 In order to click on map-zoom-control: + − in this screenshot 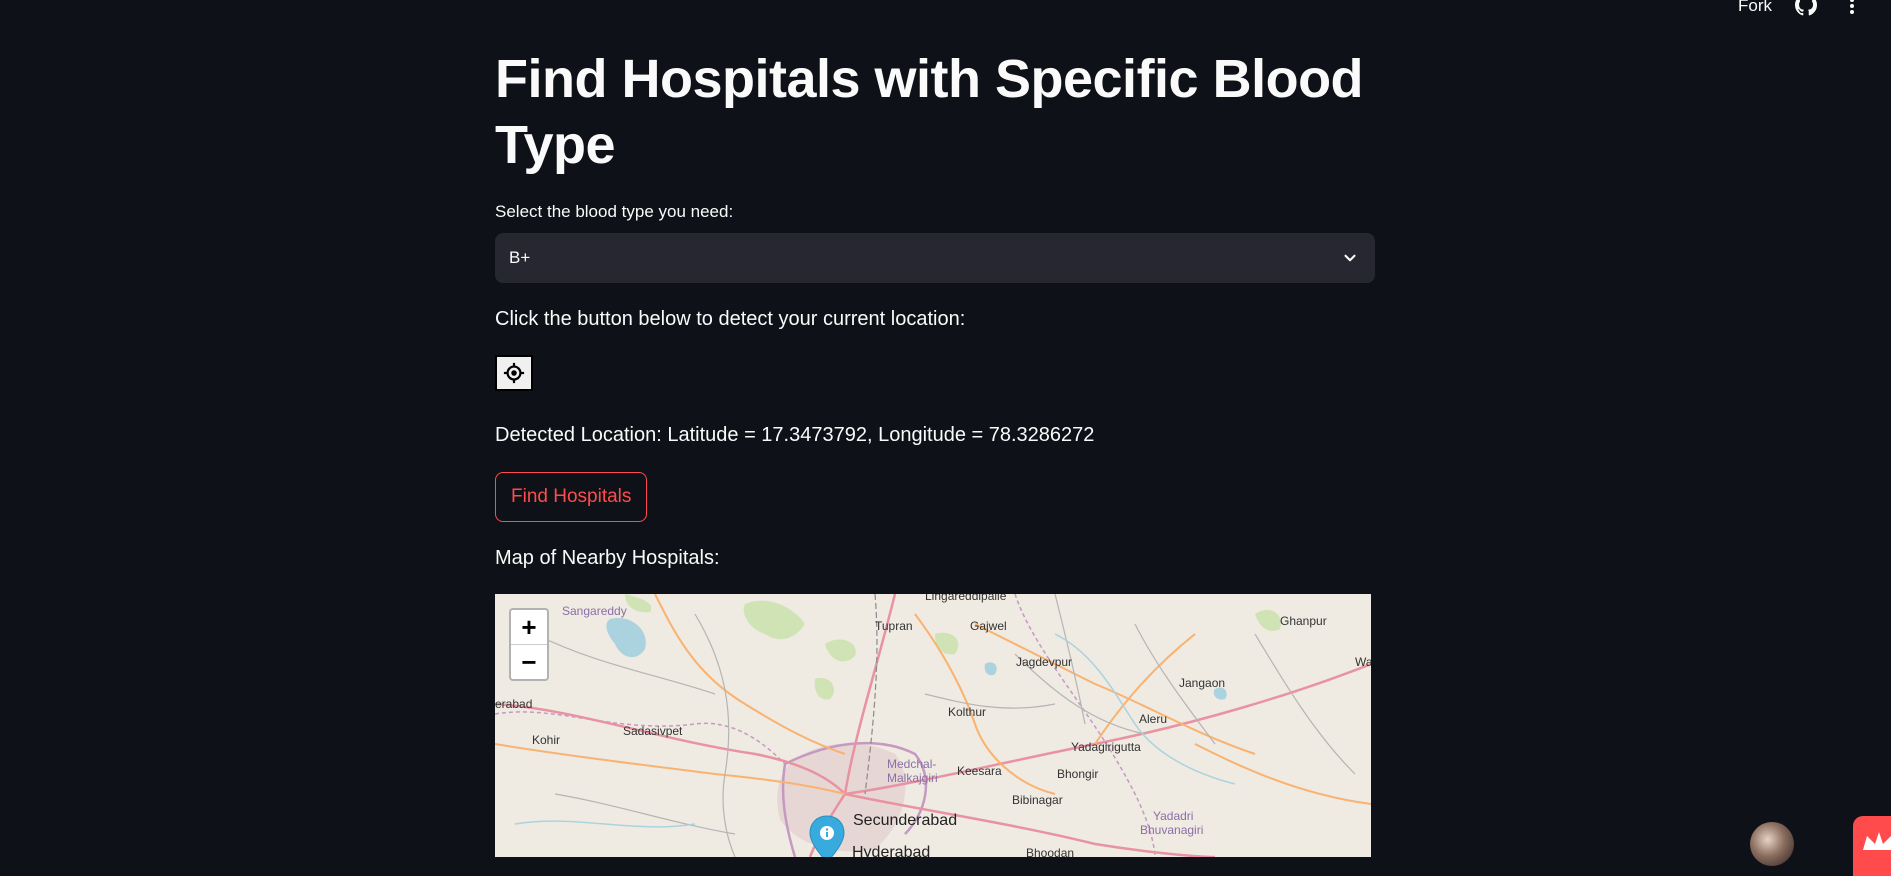, I will do `click(529, 644)`.